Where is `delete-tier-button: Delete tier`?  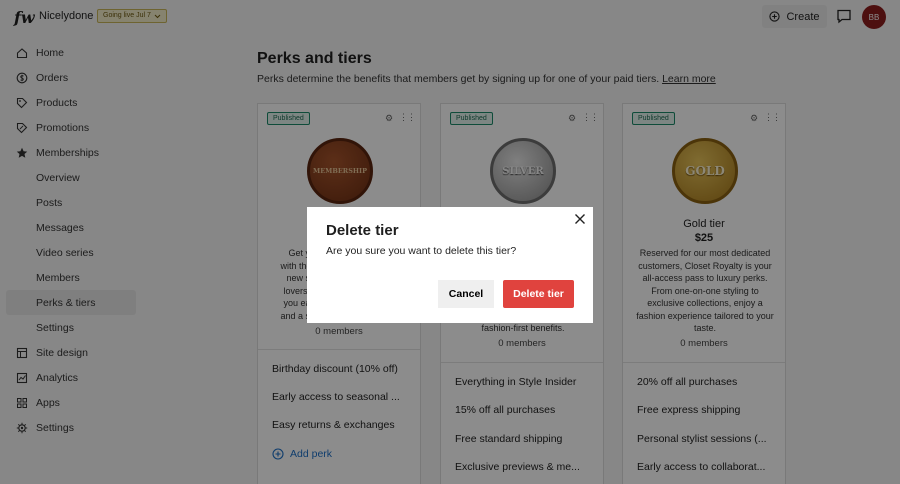
delete-tier-button: Delete tier is located at coordinates (538, 294).